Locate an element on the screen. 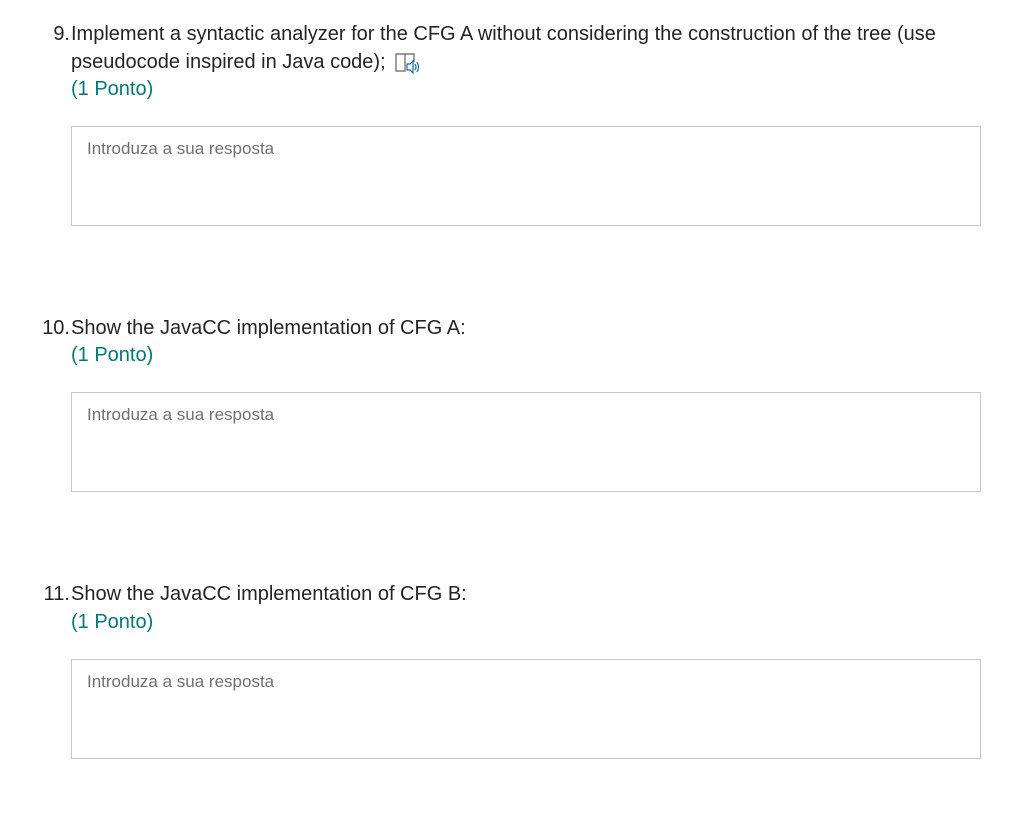  question-title: Show the JavaCC implementation of CFG B: is located at coordinates (269, 594).